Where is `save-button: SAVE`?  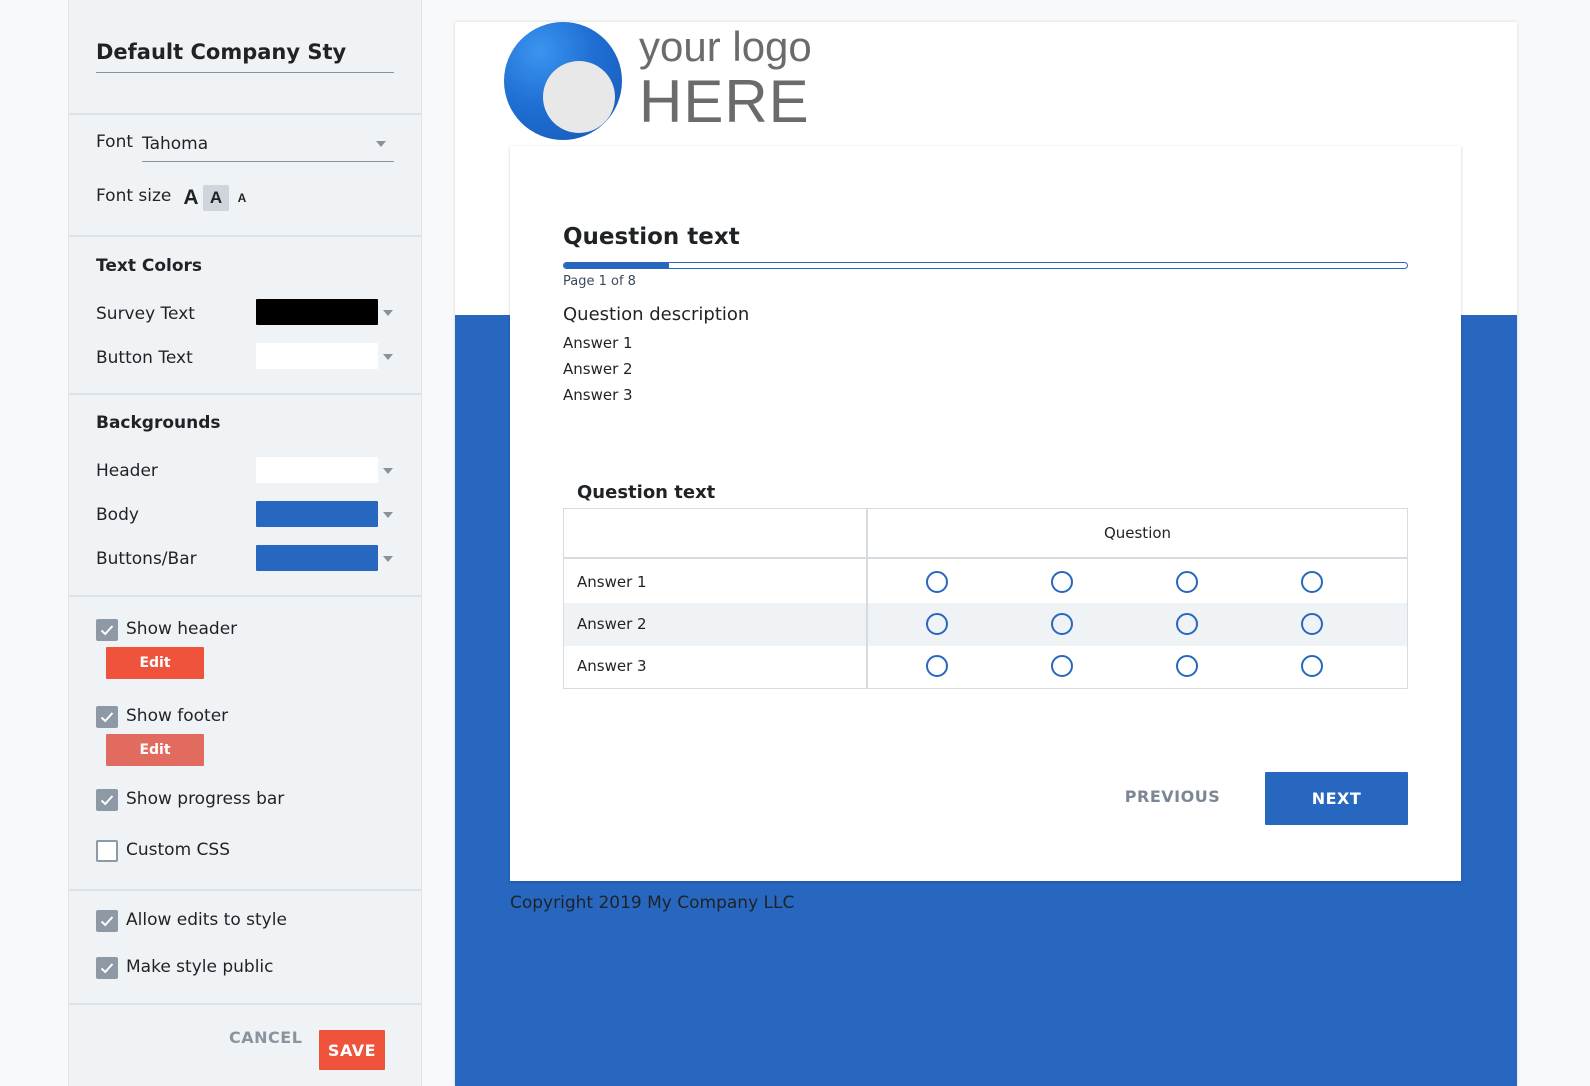
save-button: SAVE is located at coordinates (352, 1050).